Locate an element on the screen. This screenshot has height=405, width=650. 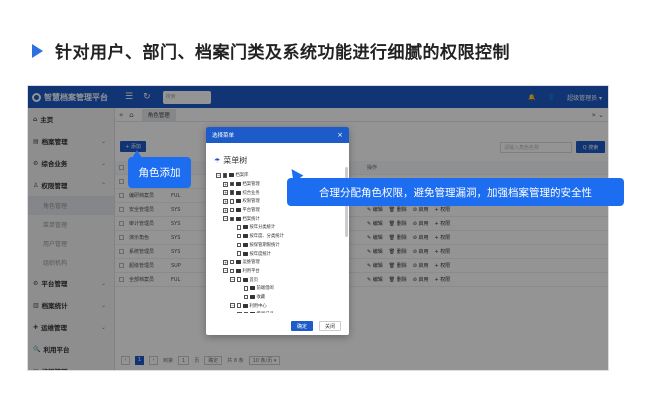
tree-node: 前端借阅 is located at coordinates (280, 288).